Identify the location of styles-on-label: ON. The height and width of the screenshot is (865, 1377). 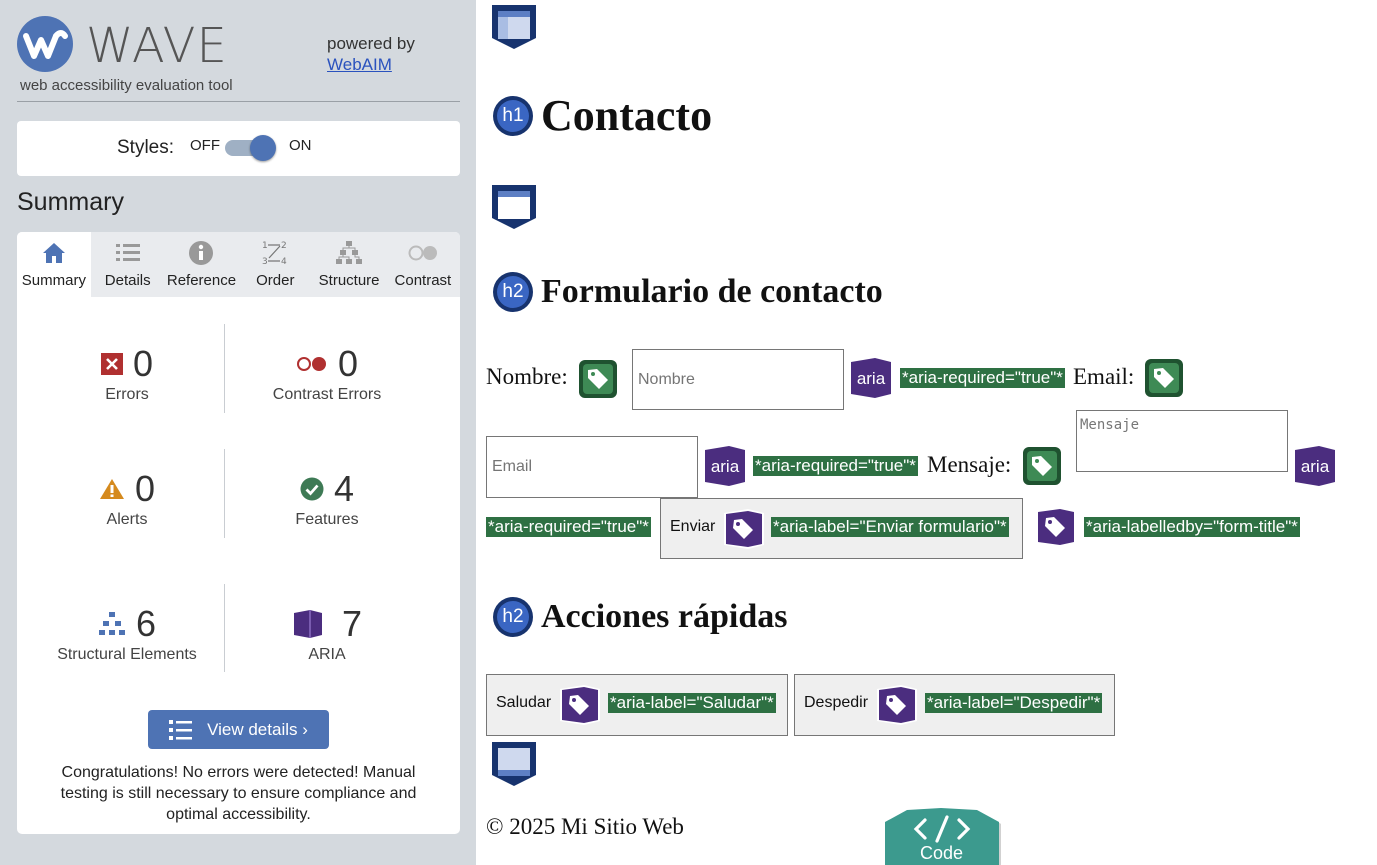
(300, 145).